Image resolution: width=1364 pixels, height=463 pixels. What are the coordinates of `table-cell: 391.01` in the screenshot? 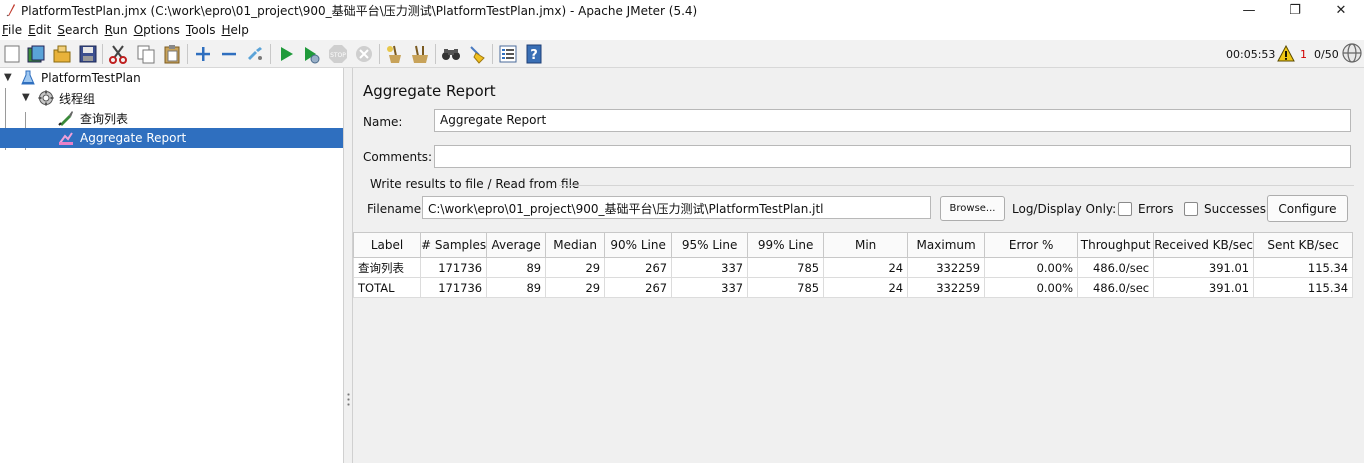 It's located at (1204, 267).